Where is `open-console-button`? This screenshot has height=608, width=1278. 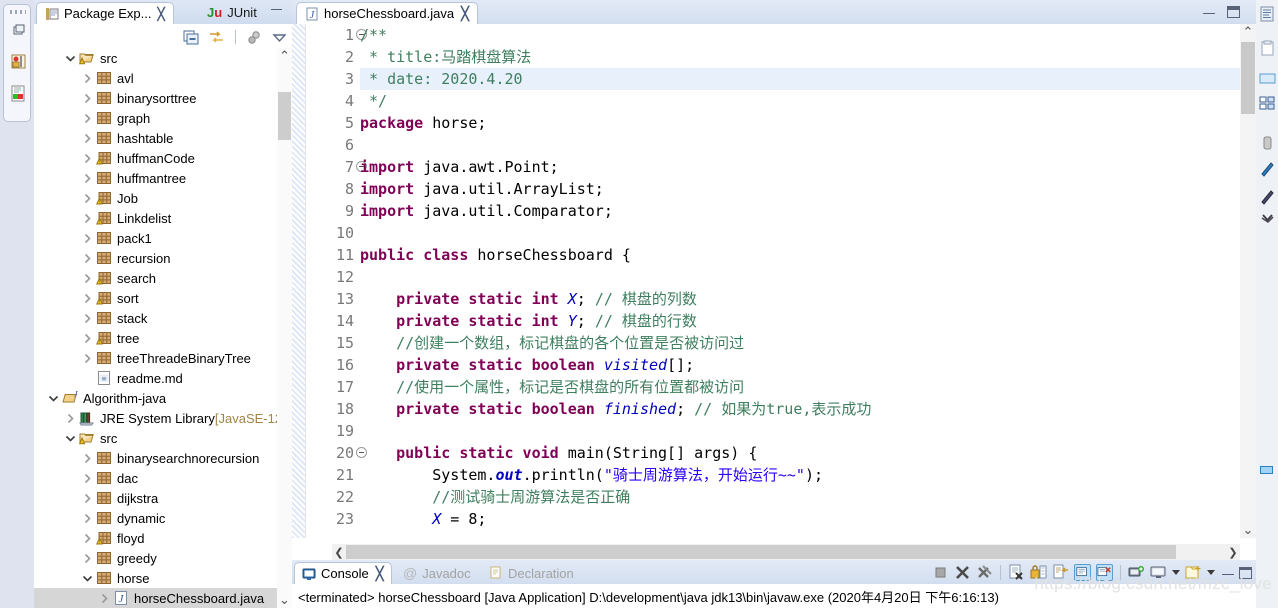
open-console-button is located at coordinates (1158, 572).